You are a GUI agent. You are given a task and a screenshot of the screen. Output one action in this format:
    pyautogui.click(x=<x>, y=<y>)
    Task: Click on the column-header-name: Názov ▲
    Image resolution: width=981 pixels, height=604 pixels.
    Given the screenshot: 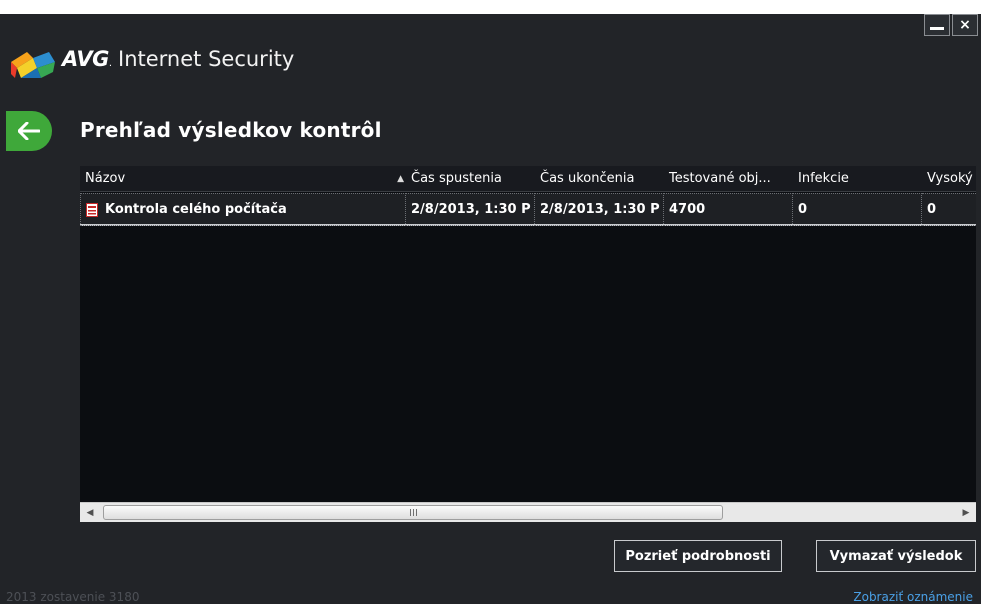 What is the action you would take?
    pyautogui.click(x=243, y=179)
    